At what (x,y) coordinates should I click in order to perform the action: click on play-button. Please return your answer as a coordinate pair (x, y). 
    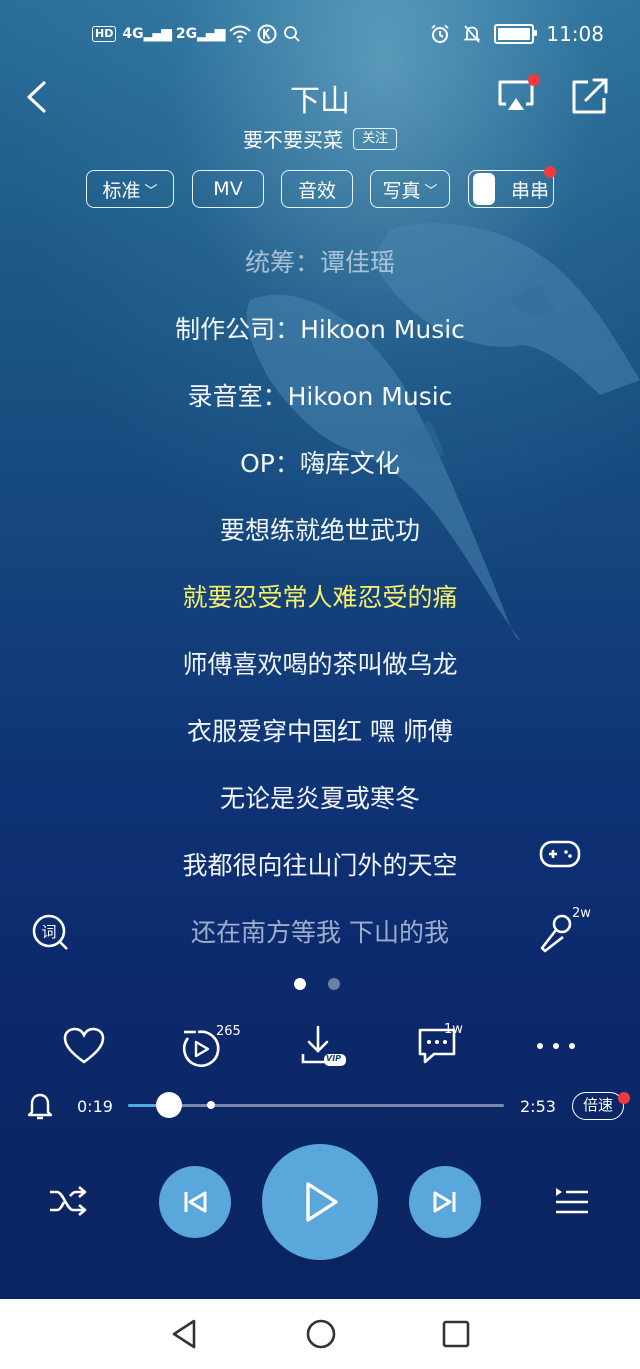
    Looking at the image, I should click on (320, 1202).